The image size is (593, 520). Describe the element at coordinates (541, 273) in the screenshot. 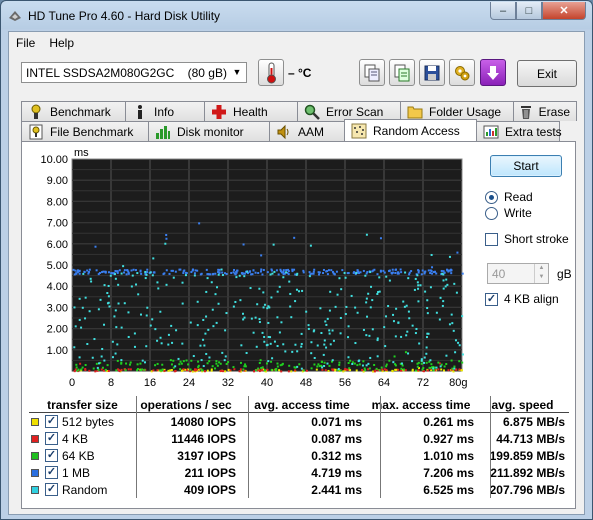

I see `spinner-arrows-icon: ▲ ▼` at that location.